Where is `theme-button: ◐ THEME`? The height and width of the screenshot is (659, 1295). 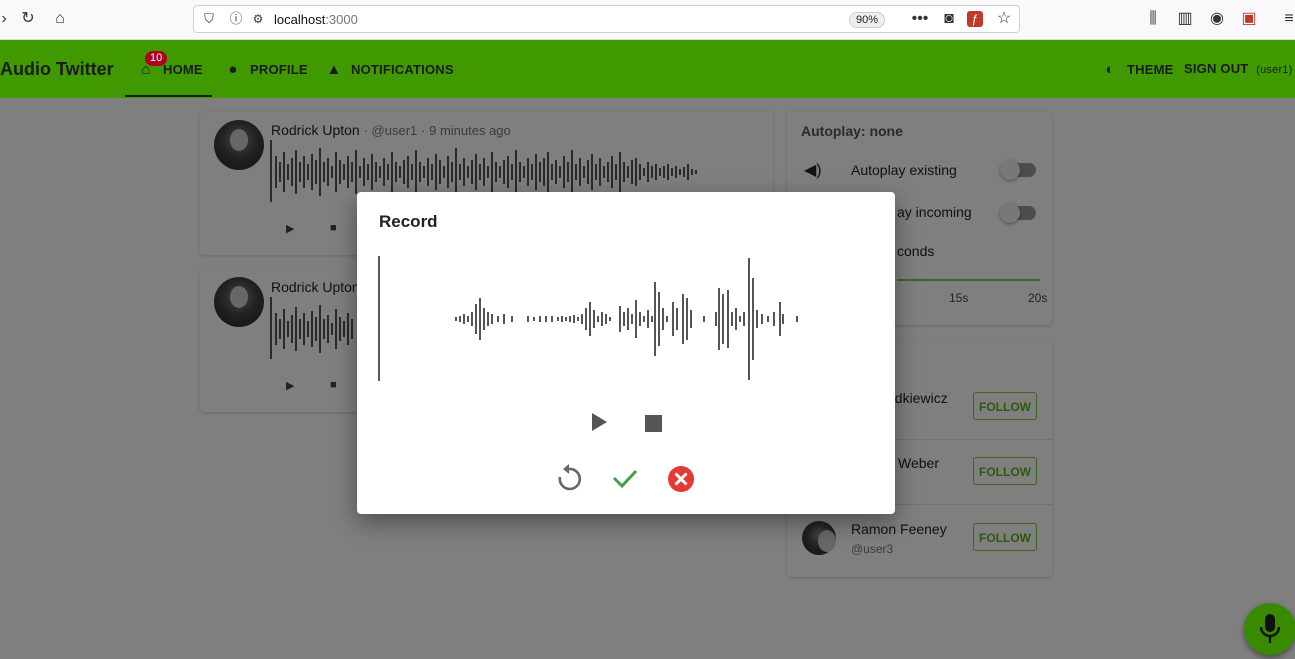 theme-button: ◐ THEME is located at coordinates (1137, 69).